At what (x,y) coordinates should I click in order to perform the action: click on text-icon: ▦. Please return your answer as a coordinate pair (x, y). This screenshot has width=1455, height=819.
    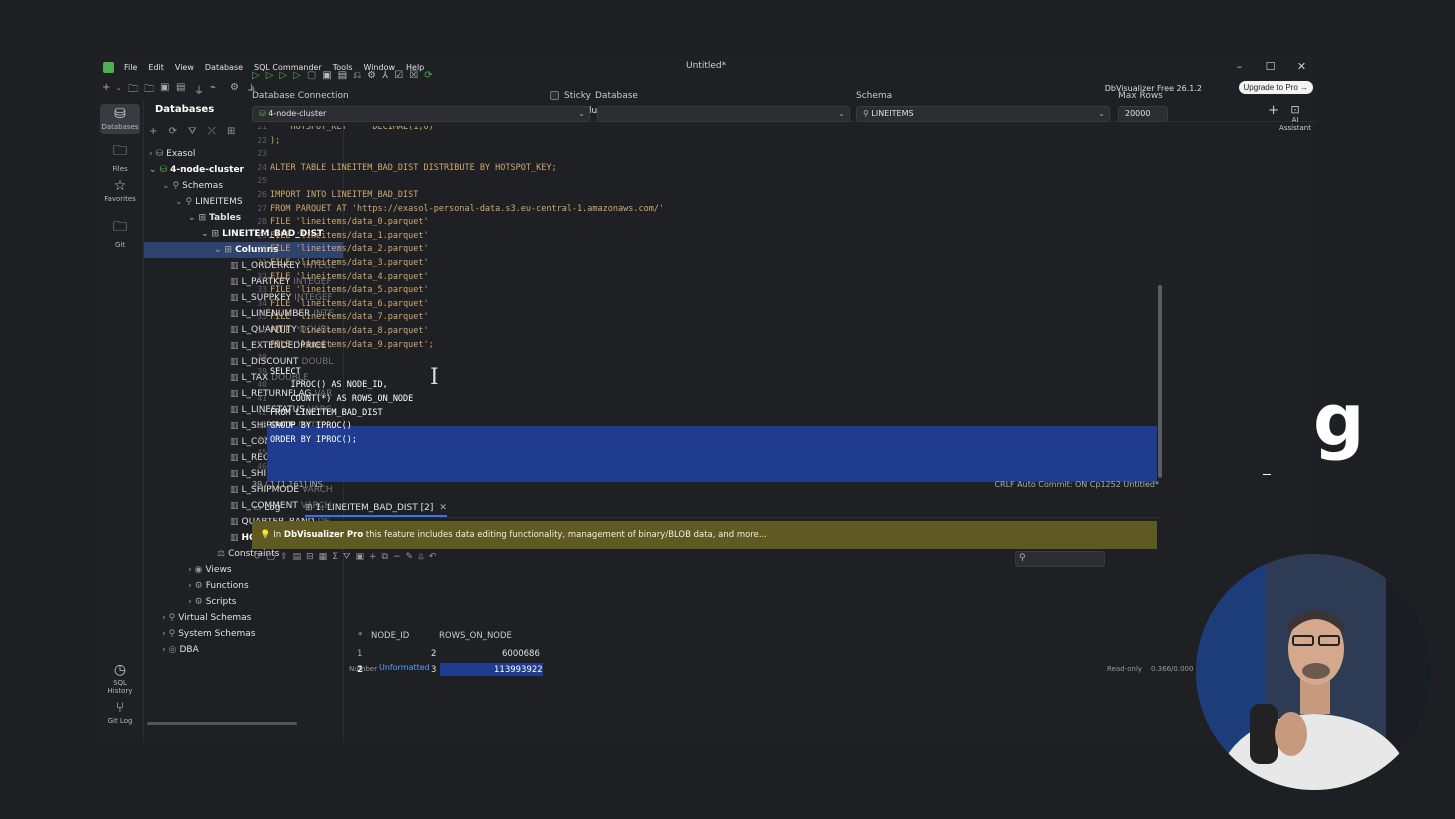
    Looking at the image, I should click on (326, 557).